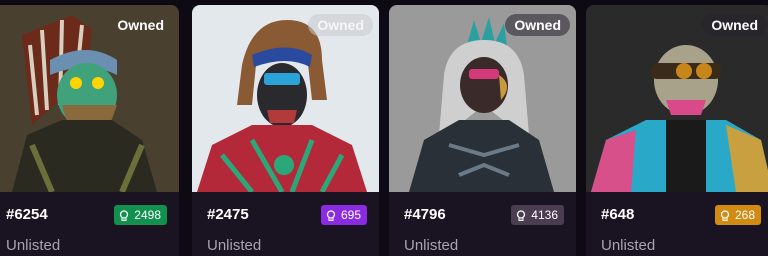 Image resolution: width=768 pixels, height=256 pixels. I want to click on rank-badge: 268, so click(737, 215).